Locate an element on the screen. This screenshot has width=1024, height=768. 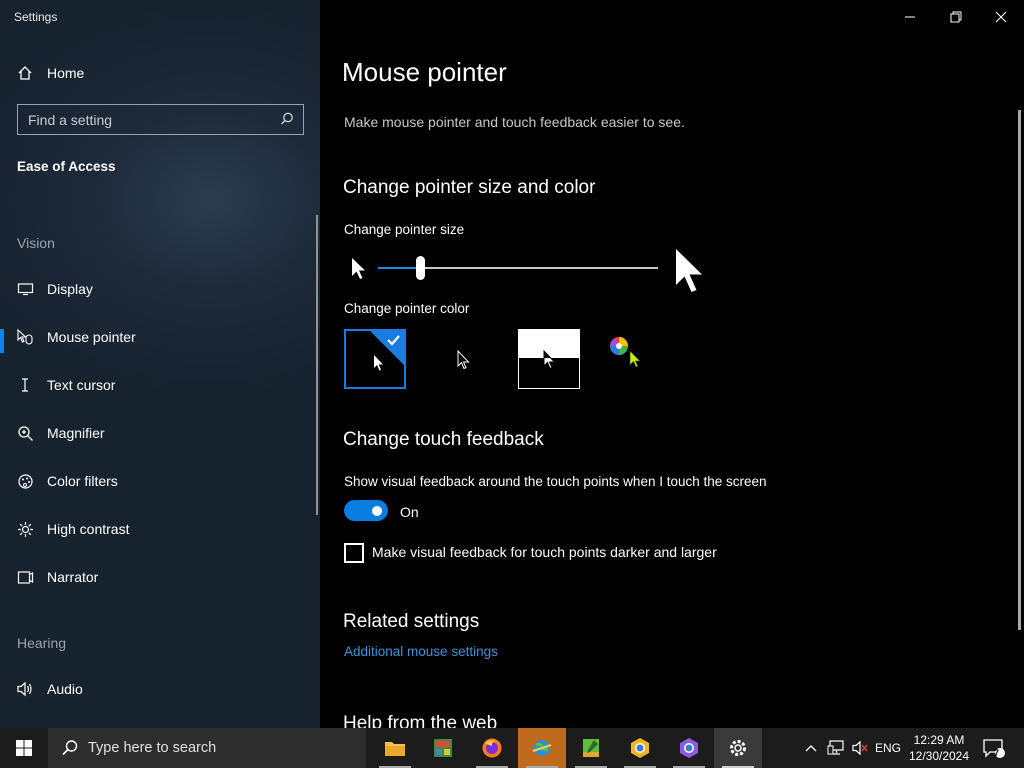
pointer-color-inverted-swatch is located at coordinates (549, 359).